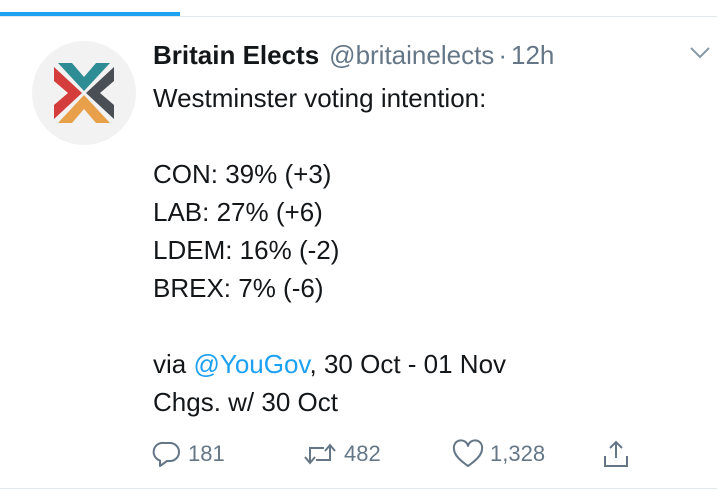 This screenshot has height=502, width=717. What do you see at coordinates (320, 454) in the screenshot?
I see `retweet-icon` at bounding box center [320, 454].